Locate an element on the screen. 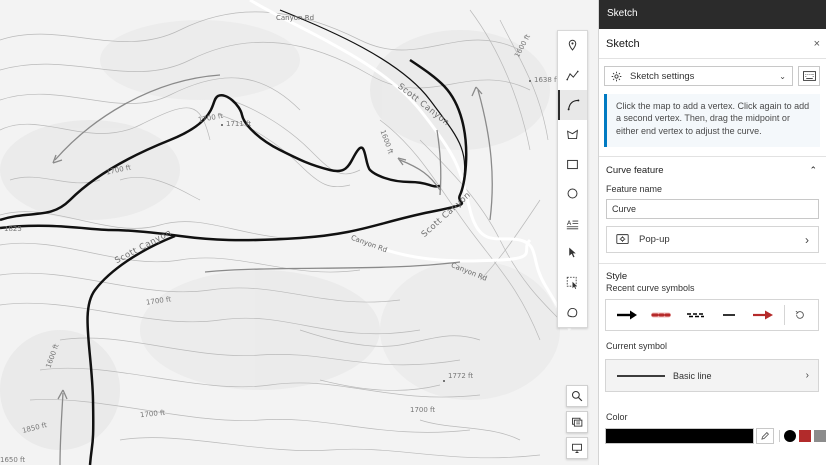 This screenshot has height=465, width=826. popup-button: Pop-up › is located at coordinates (712, 239).